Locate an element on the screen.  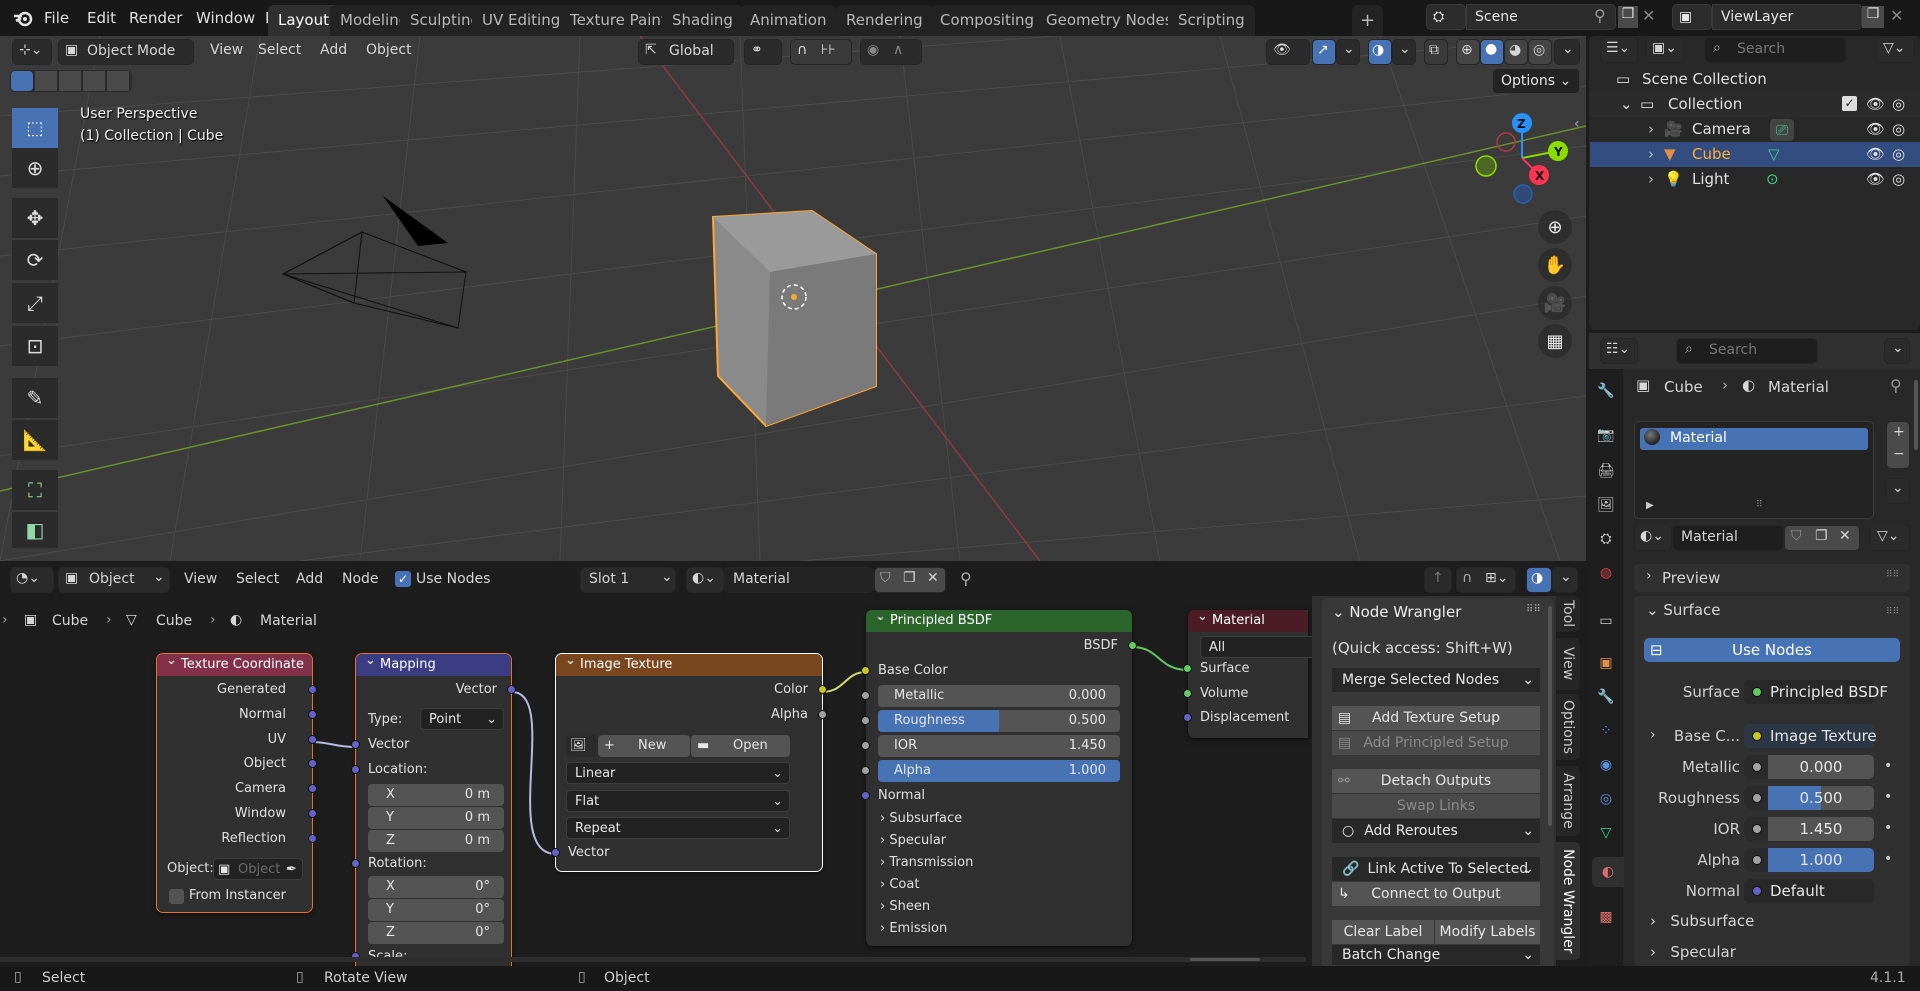
sidebar-toggle-icon: ‹ is located at coordinates (1577, 124).